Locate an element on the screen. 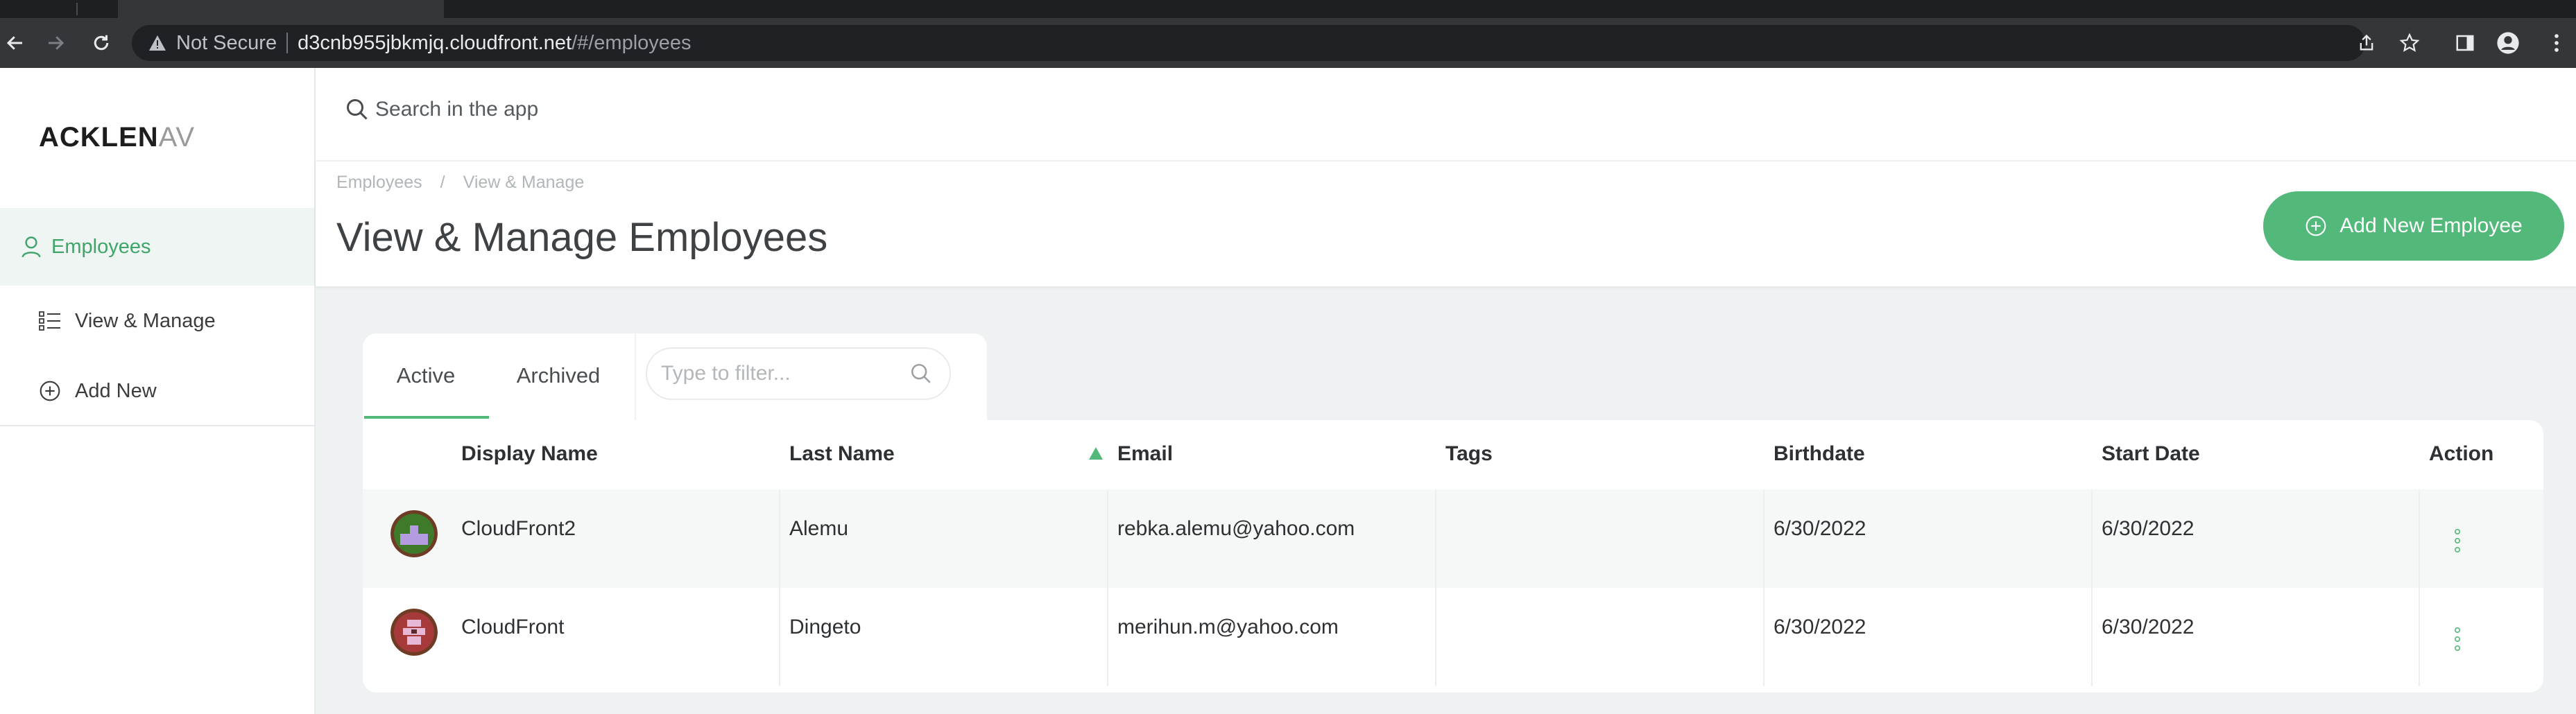 This screenshot has width=2576, height=714. url-host: d3cnb955jbkmjq.cloudfront.net is located at coordinates (435, 42).